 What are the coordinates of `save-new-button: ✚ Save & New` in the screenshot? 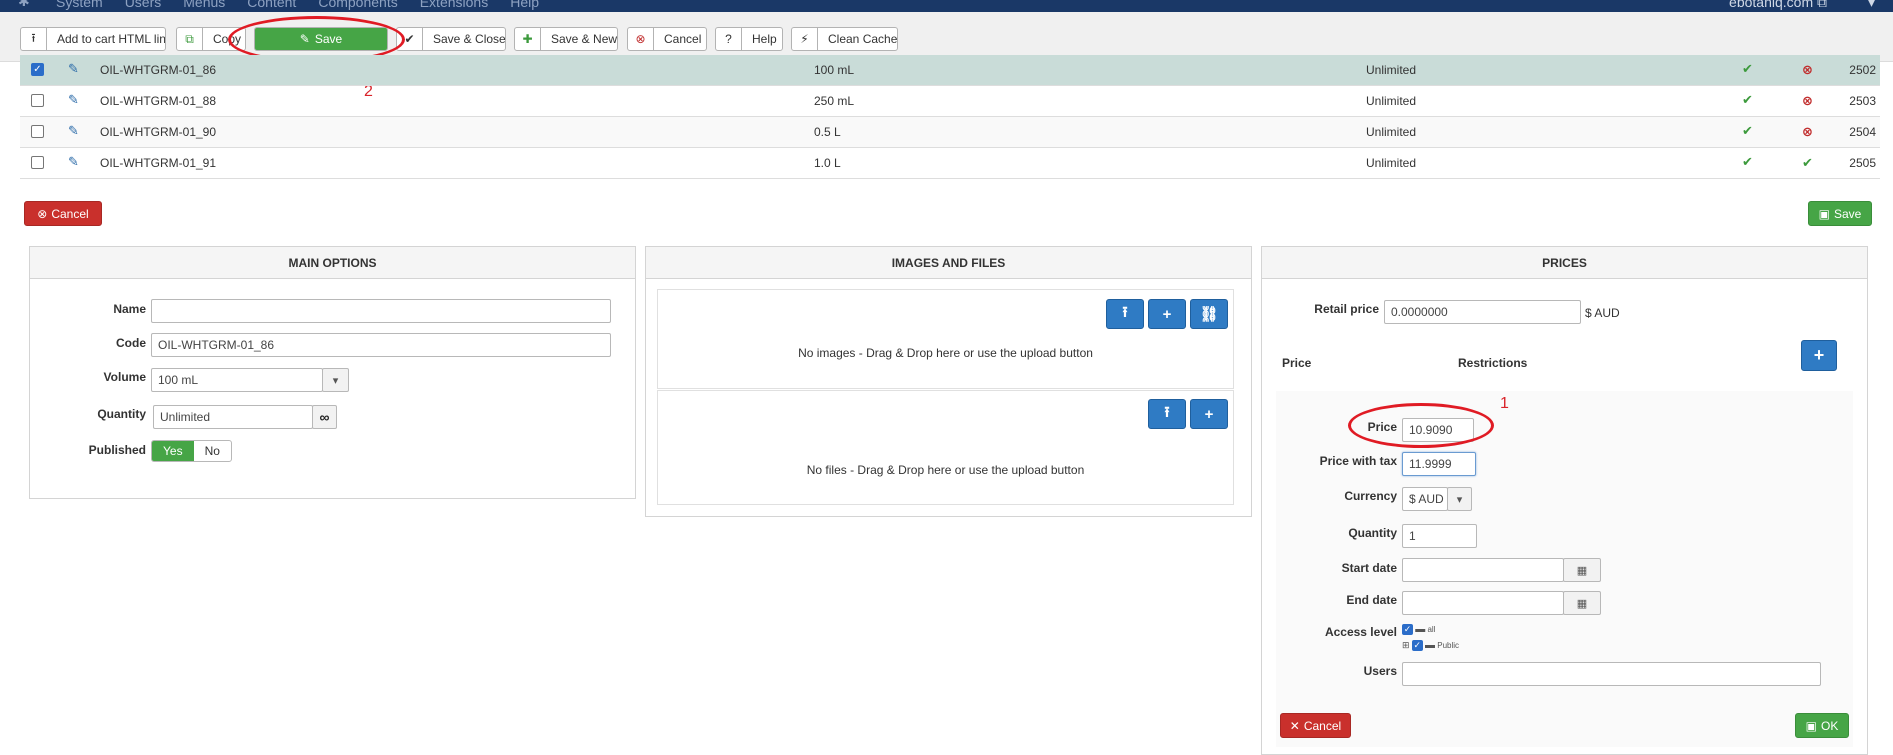 It's located at (566, 39).